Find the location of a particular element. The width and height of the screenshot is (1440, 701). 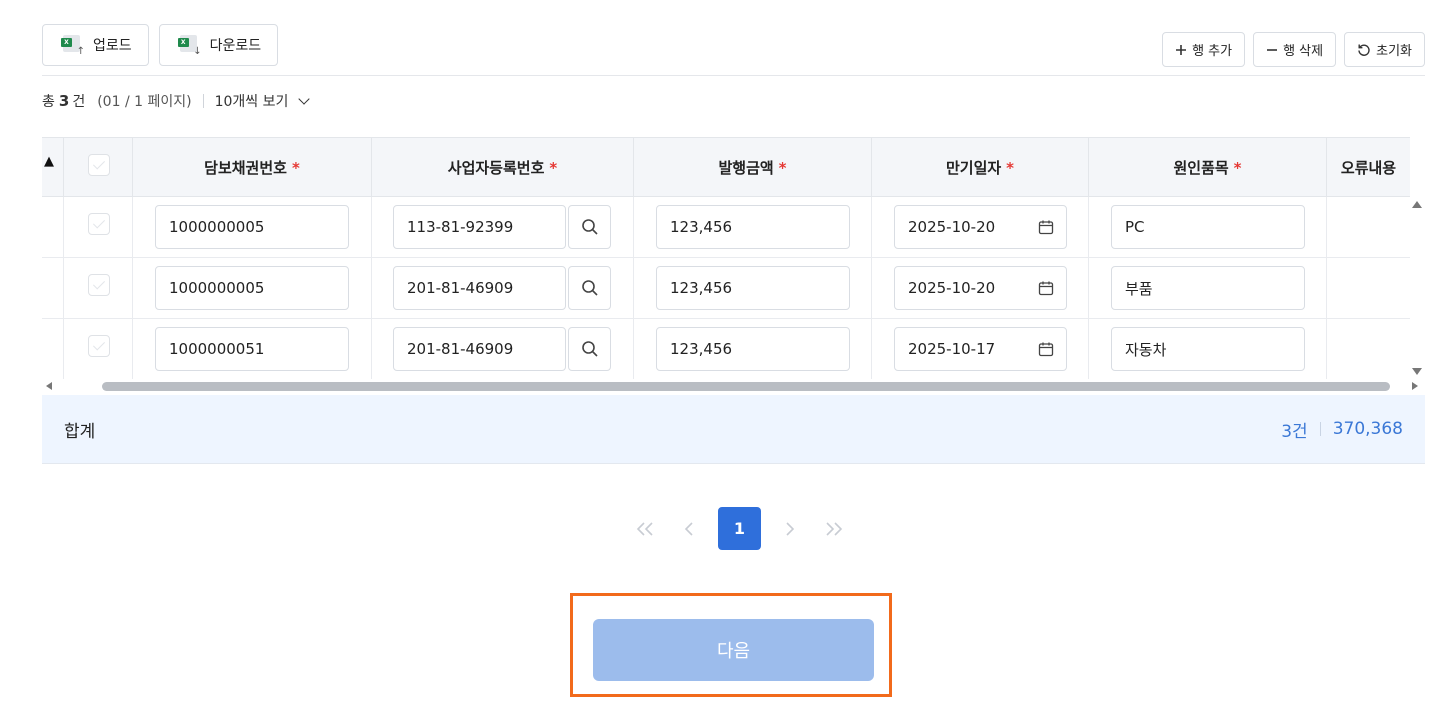

reset-button: 초기화 is located at coordinates (1384, 49).